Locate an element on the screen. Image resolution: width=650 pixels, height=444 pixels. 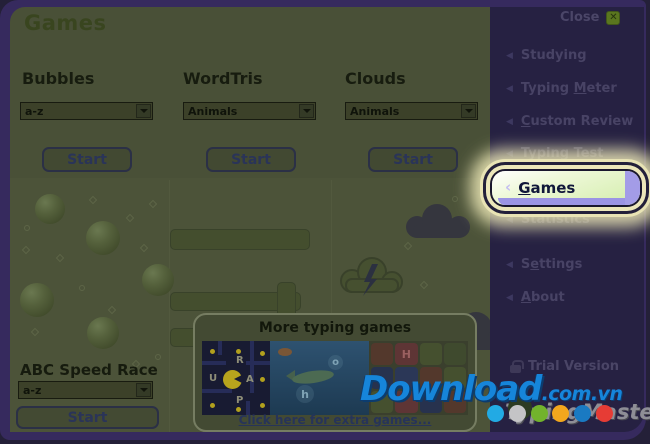
sidebar-item-custom-review: ◀ Custom Review is located at coordinates (569, 121).